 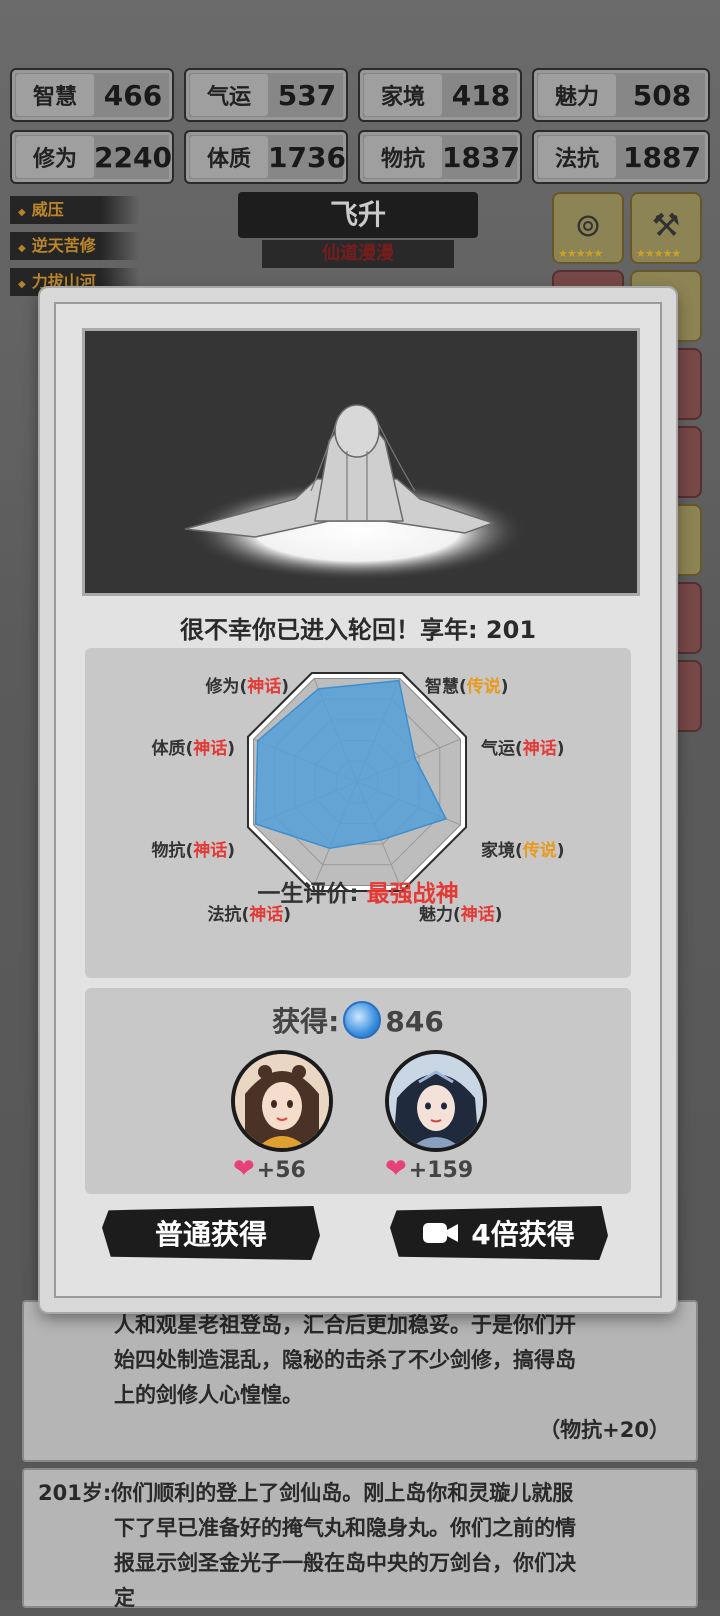 I want to click on spirit-flame-icon, so click(x=362, y=1020).